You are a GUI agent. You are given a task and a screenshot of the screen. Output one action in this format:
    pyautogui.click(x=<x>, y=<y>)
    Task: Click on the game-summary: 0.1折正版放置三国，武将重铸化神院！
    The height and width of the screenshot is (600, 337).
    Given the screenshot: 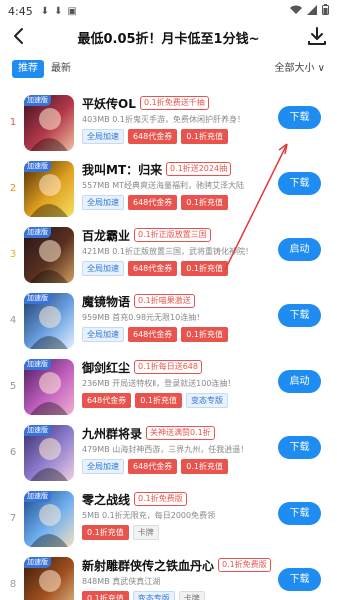 What is the action you would take?
    pyautogui.click(x=182, y=251)
    